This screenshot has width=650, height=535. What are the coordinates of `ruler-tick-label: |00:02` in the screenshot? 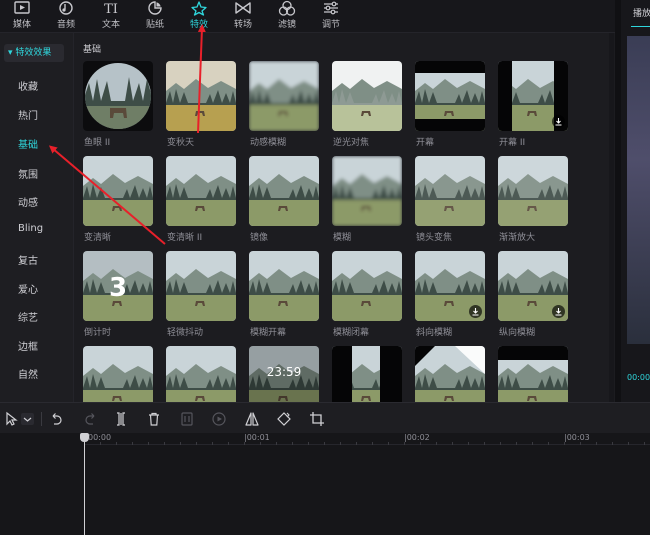 It's located at (417, 437).